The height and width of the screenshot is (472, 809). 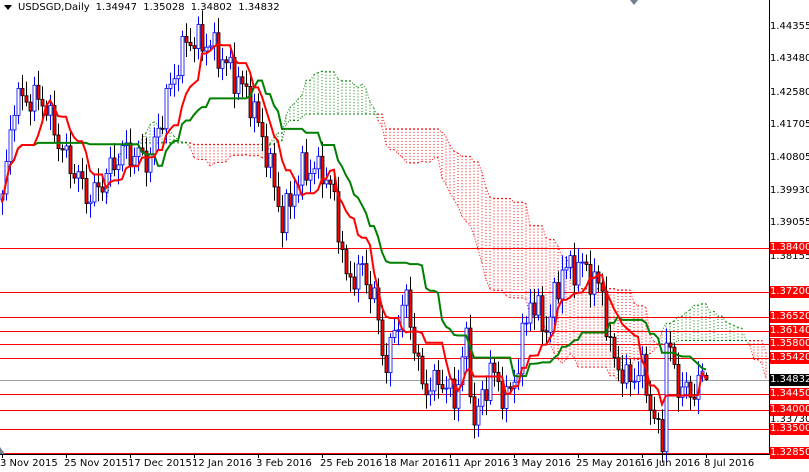 What do you see at coordinates (789, 410) in the screenshot?
I see `level-price-label: 1.34000` at bounding box center [789, 410].